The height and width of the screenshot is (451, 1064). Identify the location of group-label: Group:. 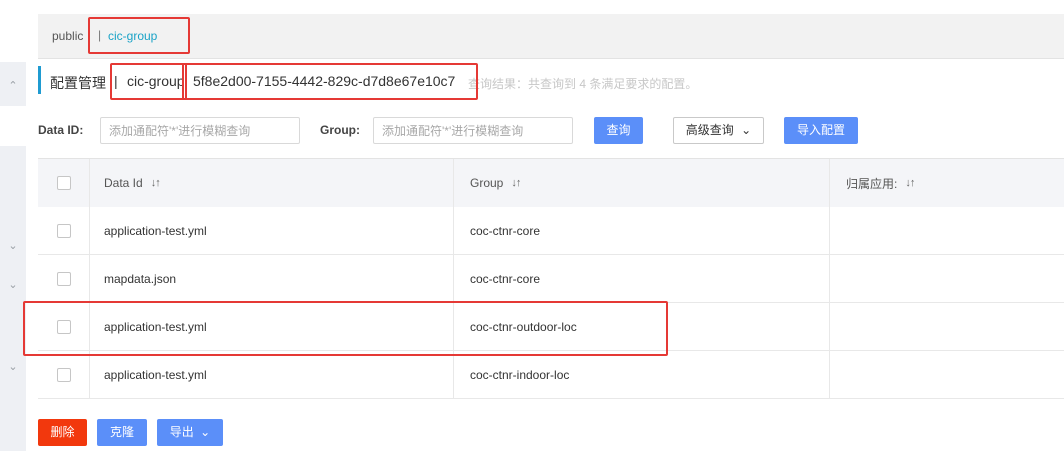
(340, 130).